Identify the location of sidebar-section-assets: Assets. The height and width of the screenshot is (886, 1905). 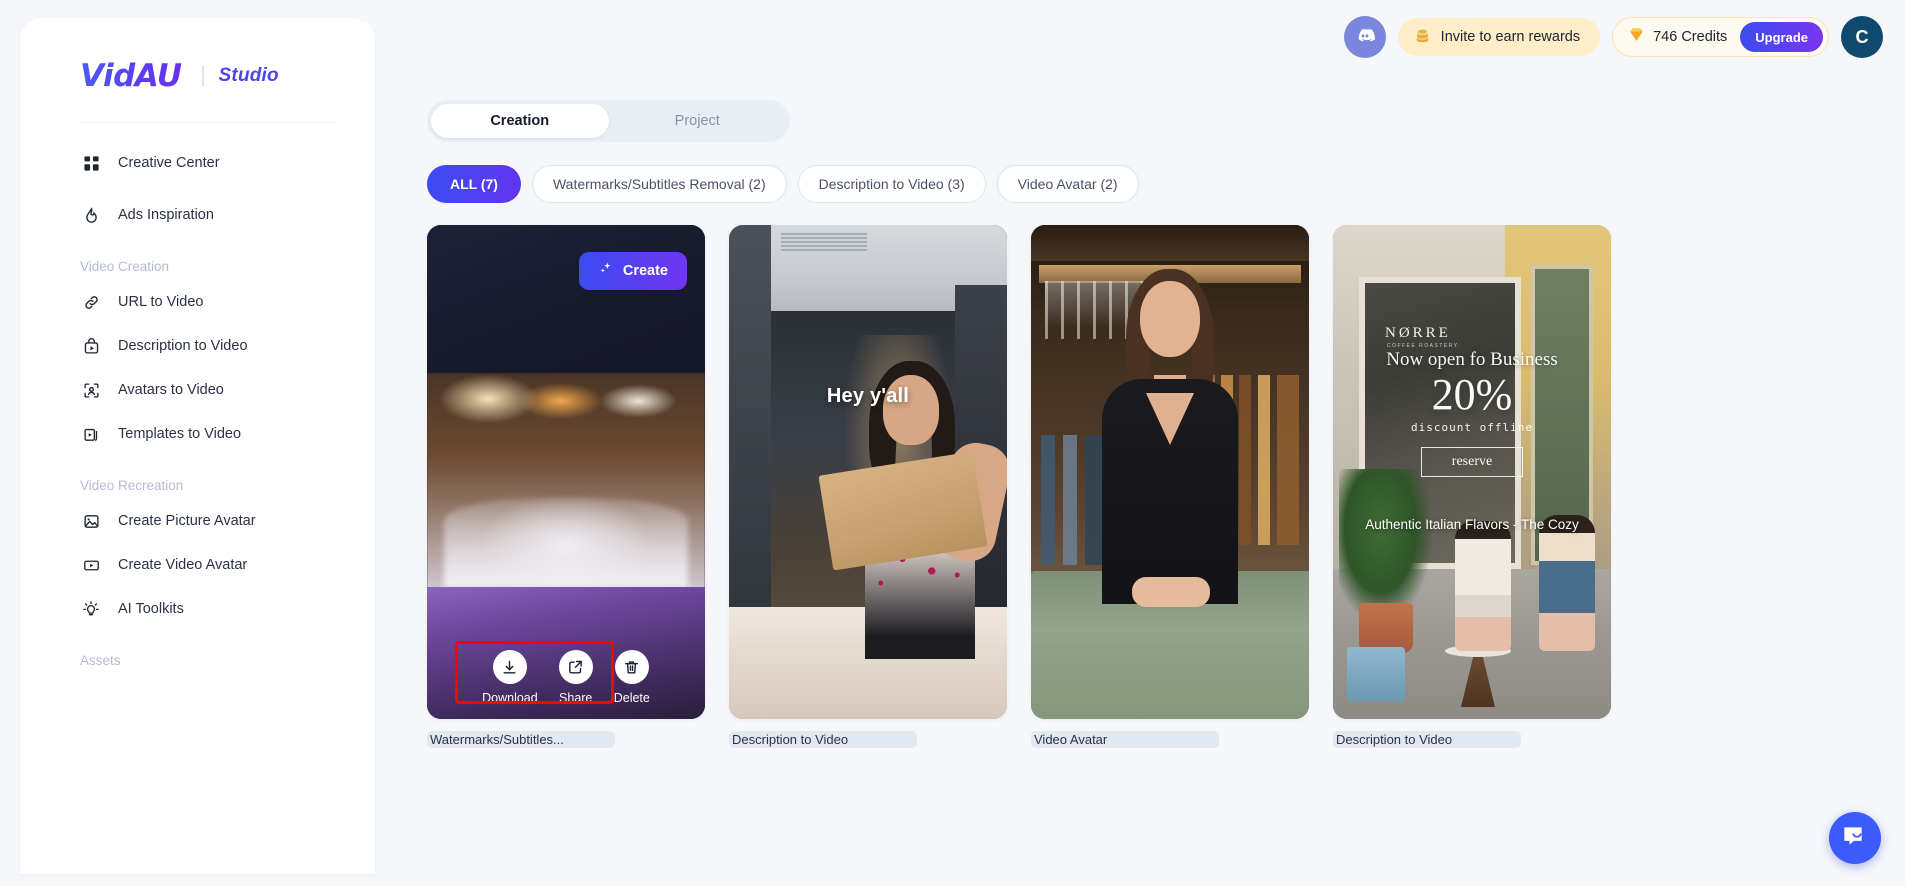
(100, 660).